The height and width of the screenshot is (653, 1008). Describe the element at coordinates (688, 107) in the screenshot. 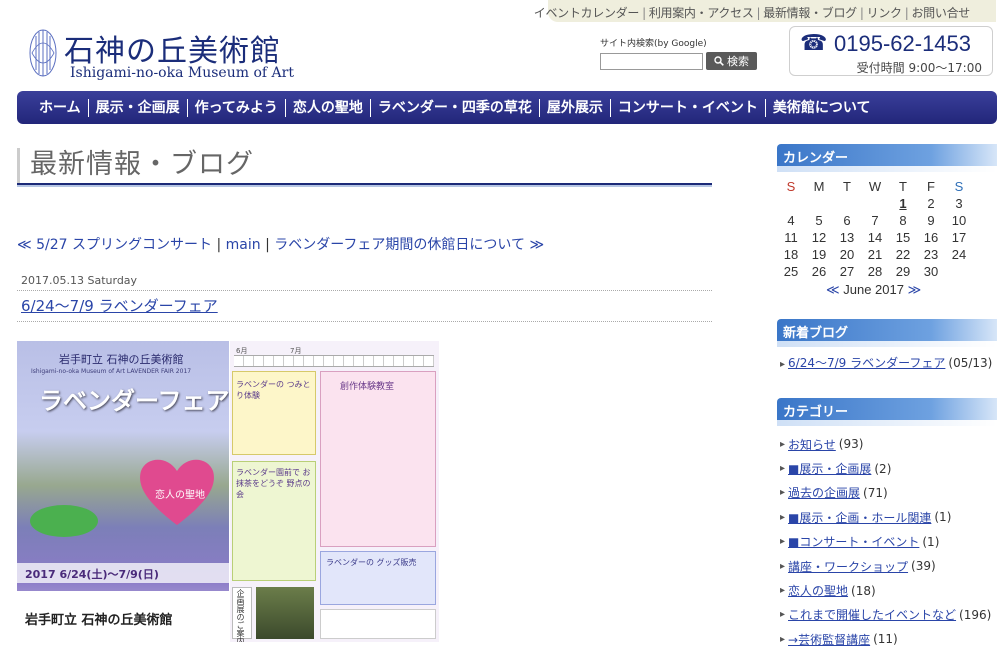

I see `nav-concerts-events: コンサート・イベント` at that location.